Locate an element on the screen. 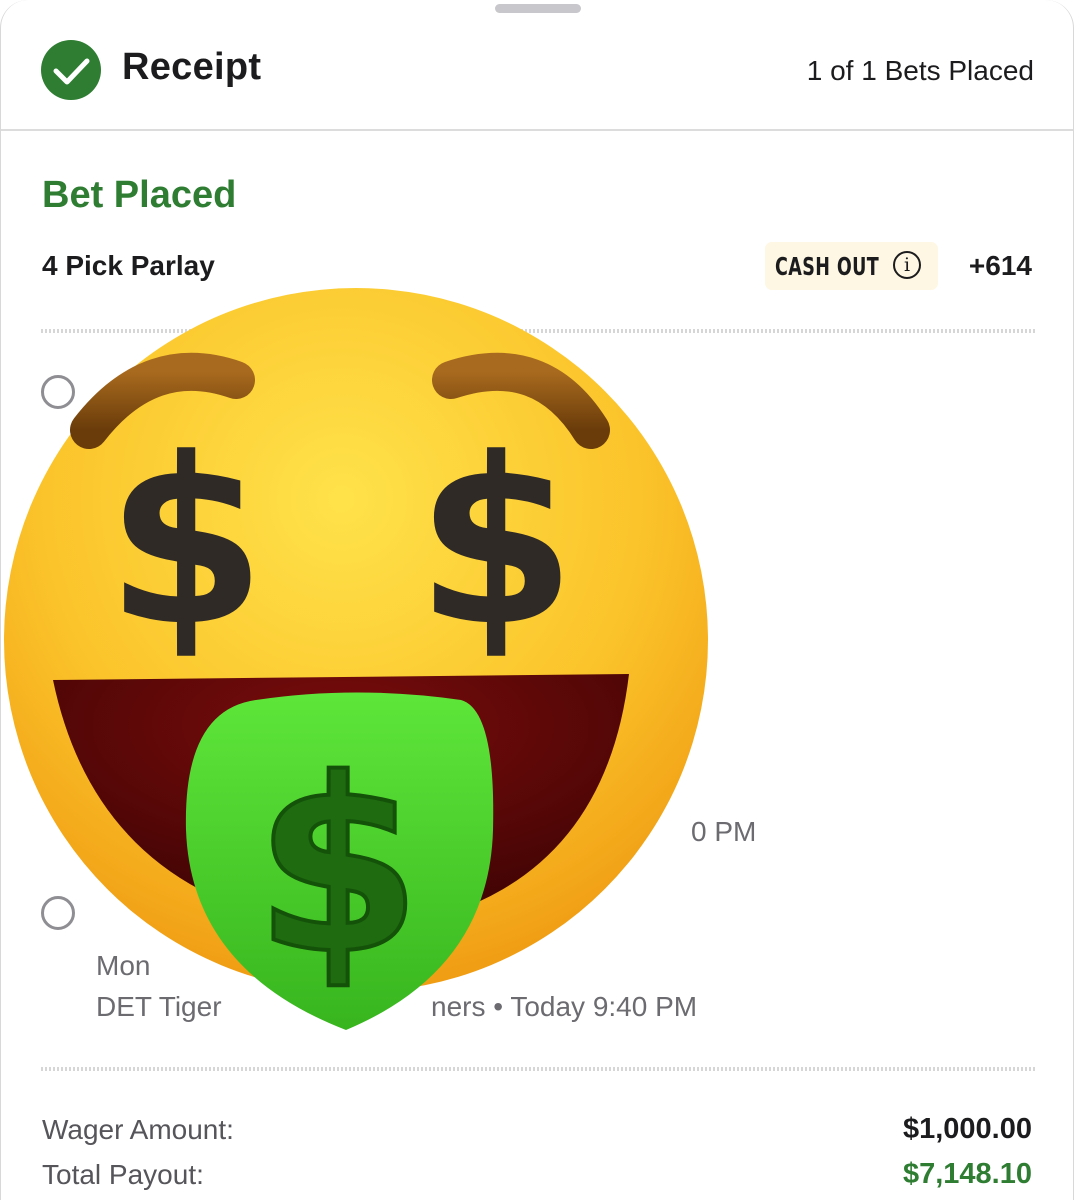  cash-out-button: CASH OUT i is located at coordinates (851, 266).